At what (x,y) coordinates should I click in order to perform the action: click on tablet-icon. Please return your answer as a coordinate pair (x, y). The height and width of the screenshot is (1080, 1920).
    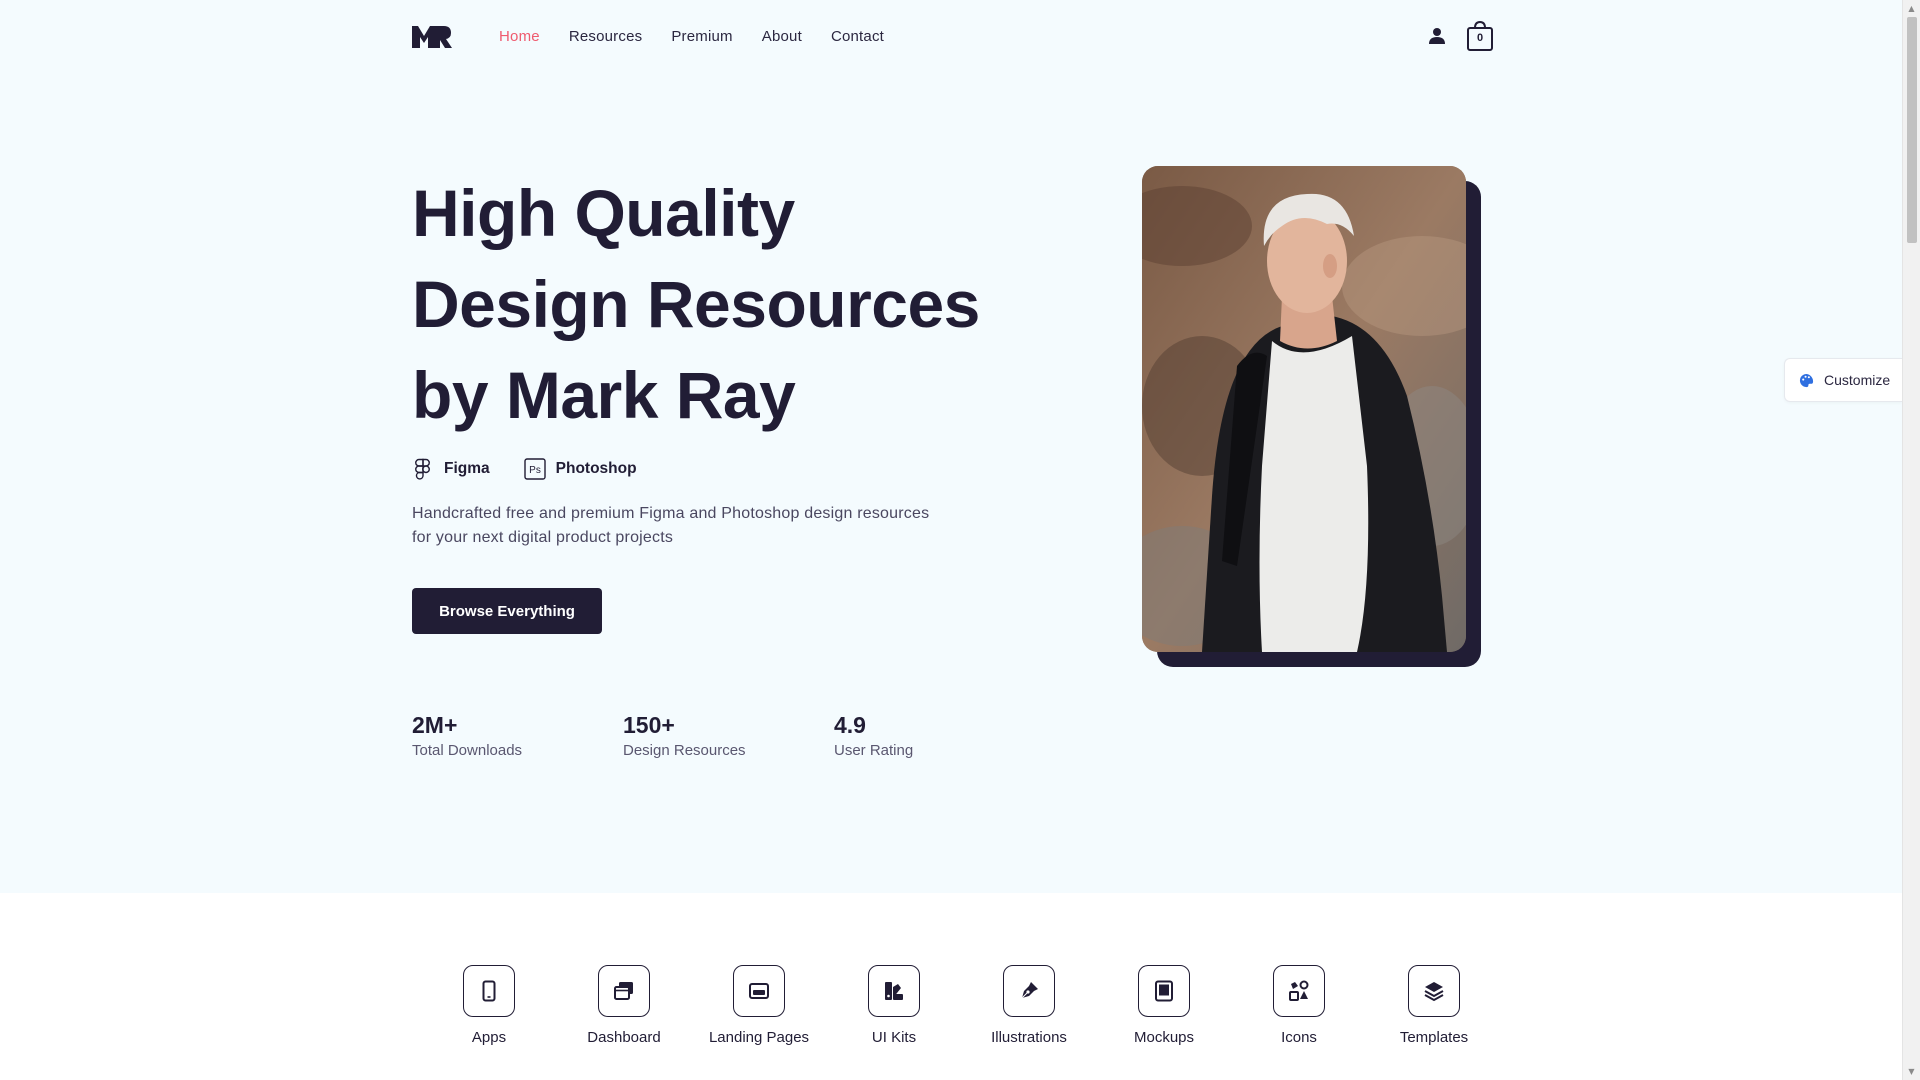
    Looking at the image, I should click on (1164, 991).